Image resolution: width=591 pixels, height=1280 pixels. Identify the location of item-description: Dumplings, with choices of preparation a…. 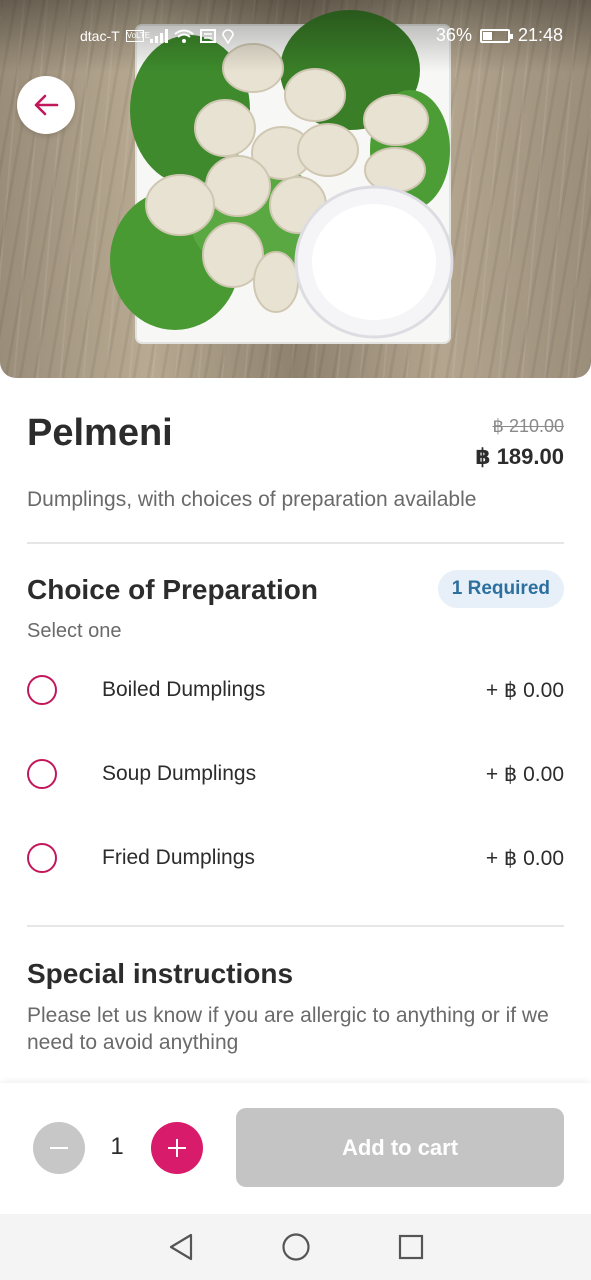
(252, 499).